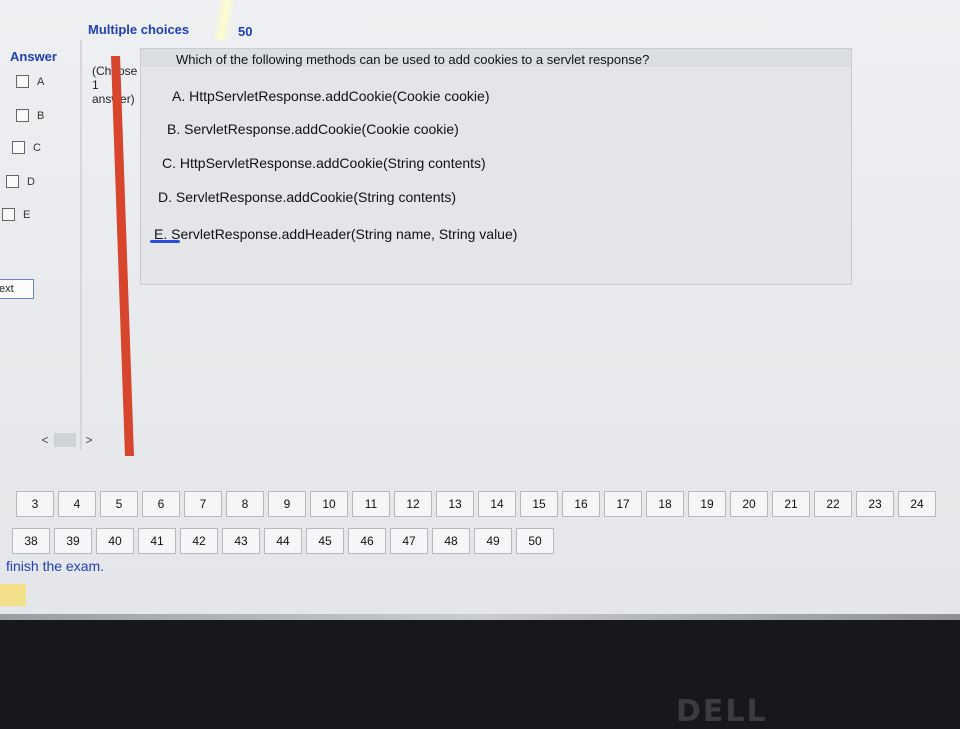 The width and height of the screenshot is (960, 729). I want to click on question-number-button: 17, so click(623, 504).